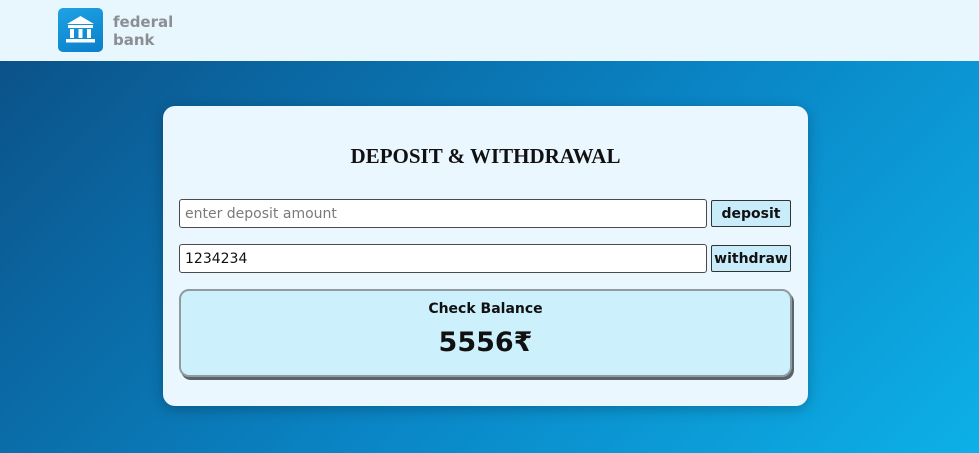 The image size is (979, 453). Describe the element at coordinates (751, 258) in the screenshot. I see `withdraw-button: withdraw` at that location.